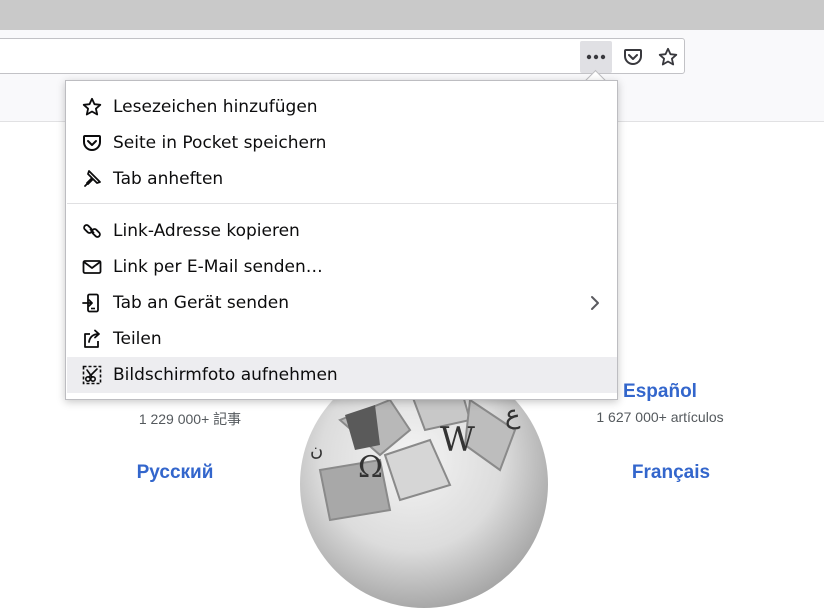  I want to click on share-icon, so click(92, 339).